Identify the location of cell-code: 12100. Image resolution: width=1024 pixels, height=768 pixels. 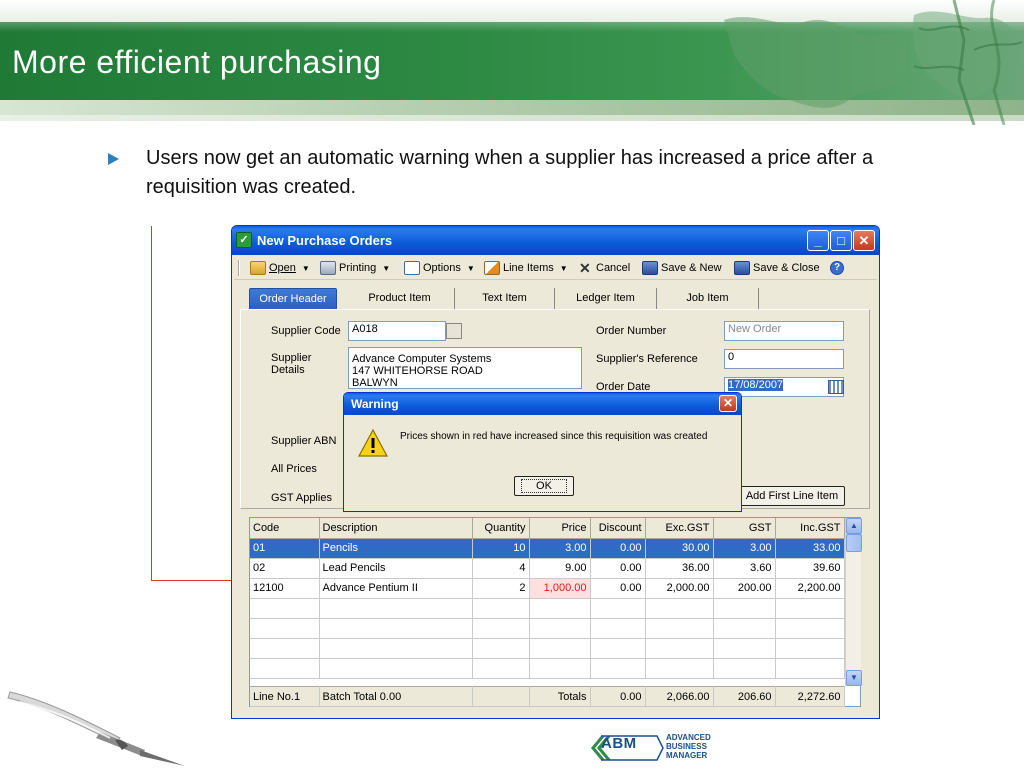
(285, 588).